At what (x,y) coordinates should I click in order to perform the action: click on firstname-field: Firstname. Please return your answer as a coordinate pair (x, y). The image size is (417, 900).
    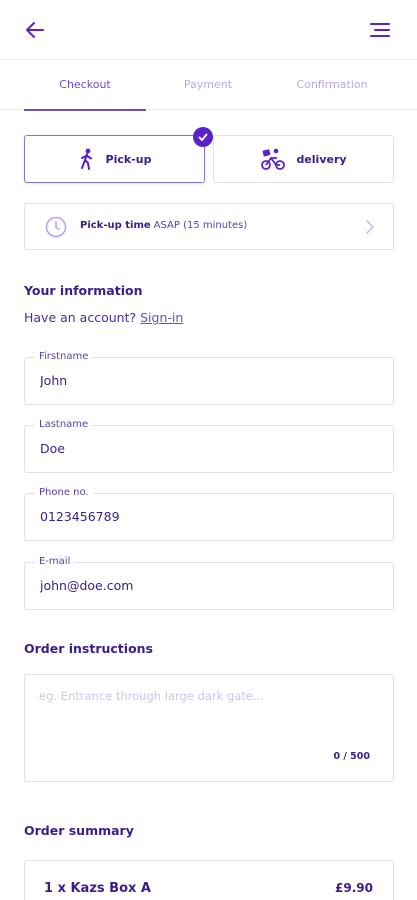
    Looking at the image, I should click on (209, 378).